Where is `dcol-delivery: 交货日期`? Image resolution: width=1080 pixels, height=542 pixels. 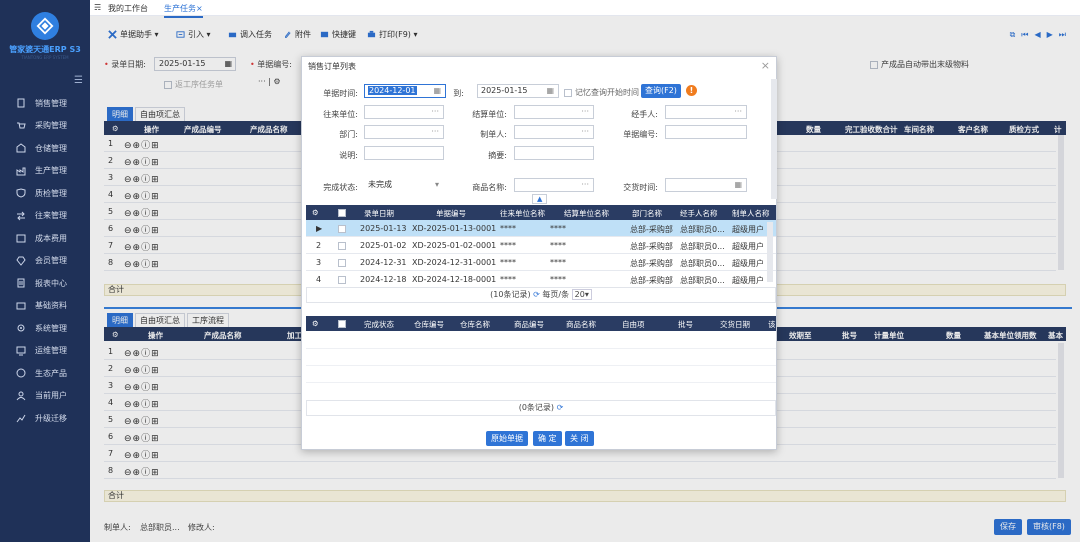
dcol-delivery: 交货日期 is located at coordinates (735, 324).